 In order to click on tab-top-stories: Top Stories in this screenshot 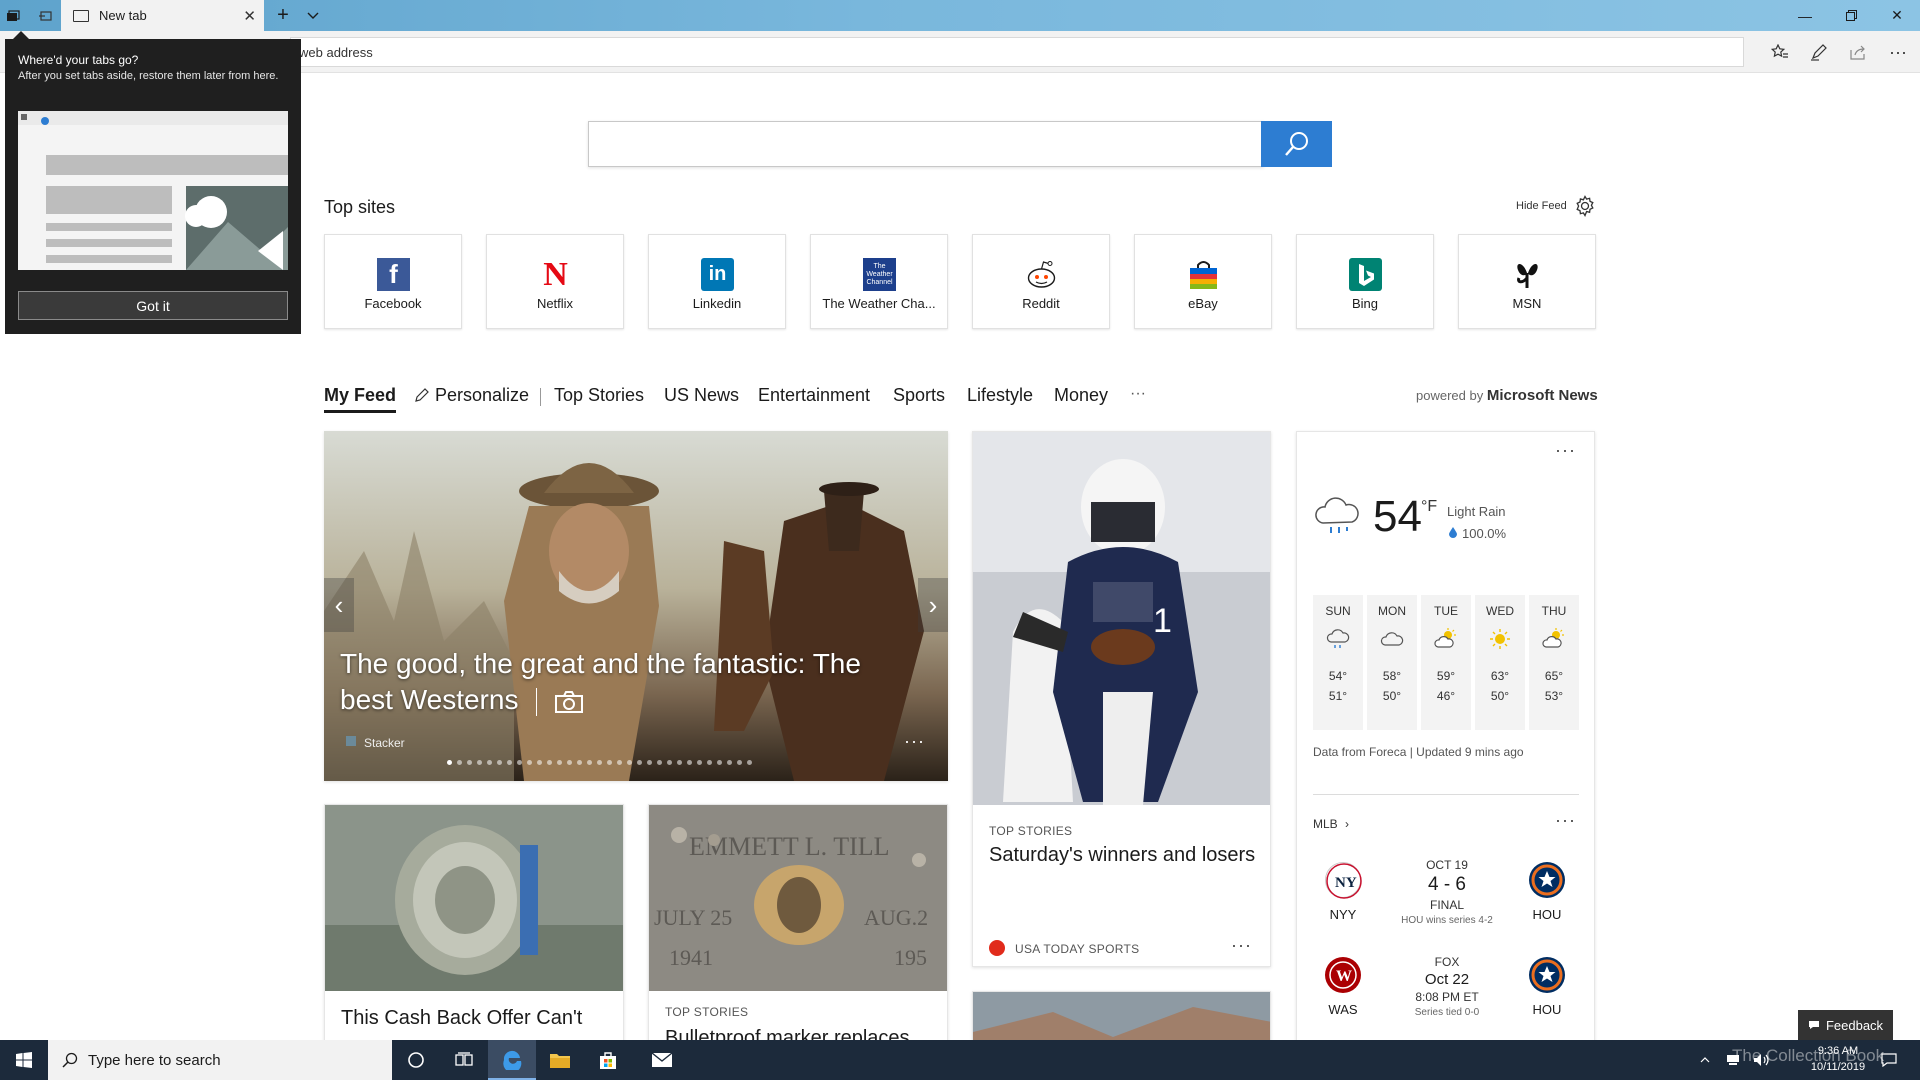, I will do `click(599, 395)`.